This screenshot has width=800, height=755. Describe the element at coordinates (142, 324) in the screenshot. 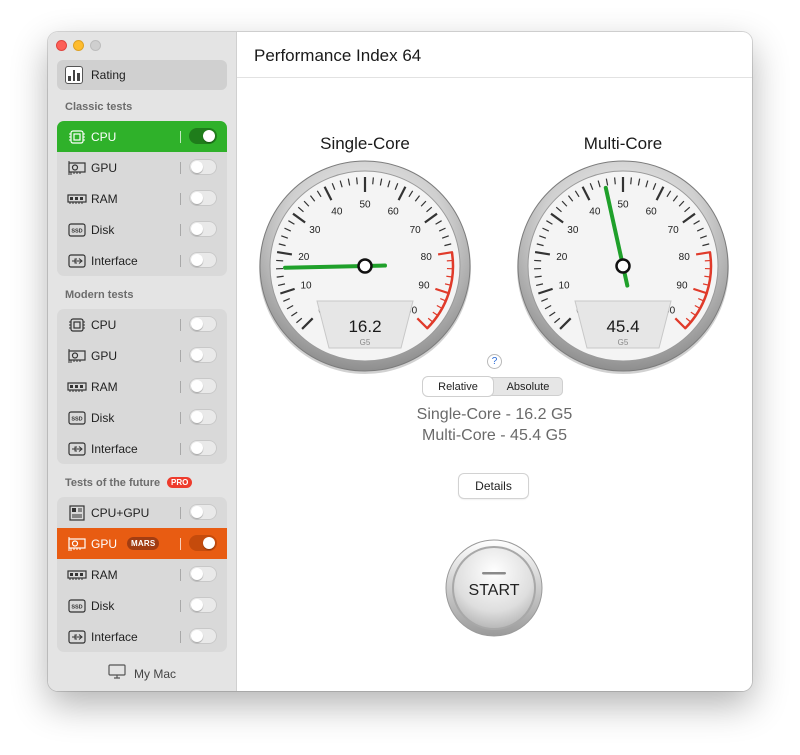

I see `test-row-modern-cpu: CPU` at that location.